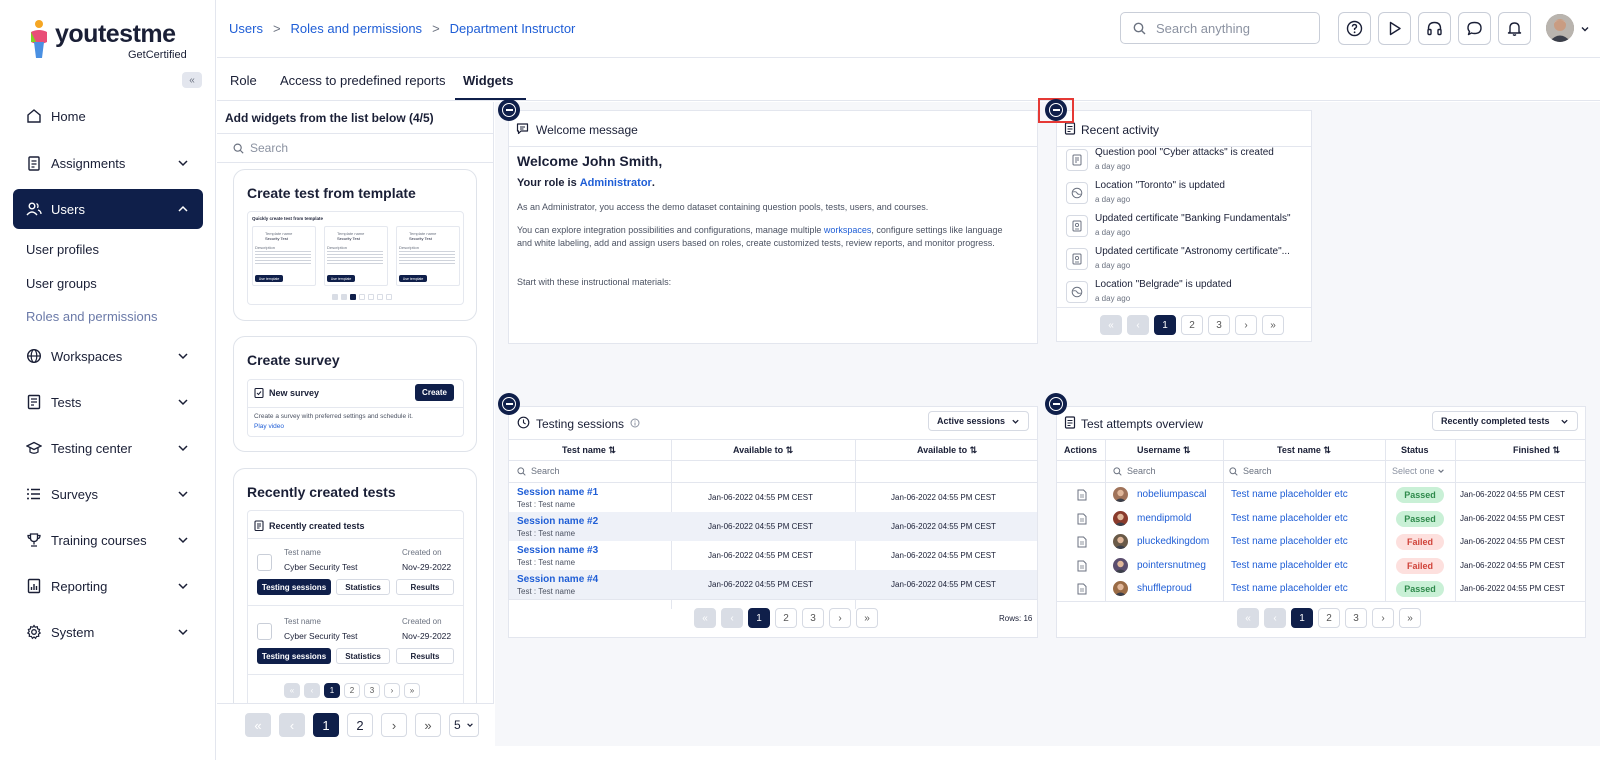 The image size is (1600, 760). I want to click on breadcrumb-roles-permissions: Roles and permissions, so click(357, 28).